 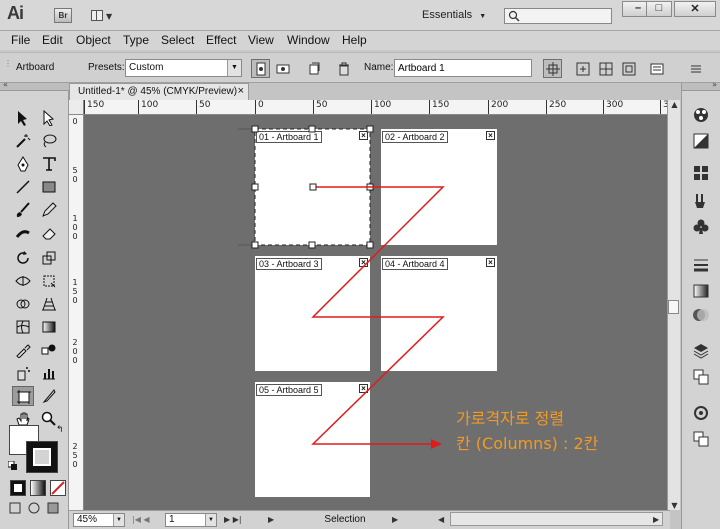 What do you see at coordinates (63, 15) in the screenshot?
I see `bridge-button: Br` at bounding box center [63, 15].